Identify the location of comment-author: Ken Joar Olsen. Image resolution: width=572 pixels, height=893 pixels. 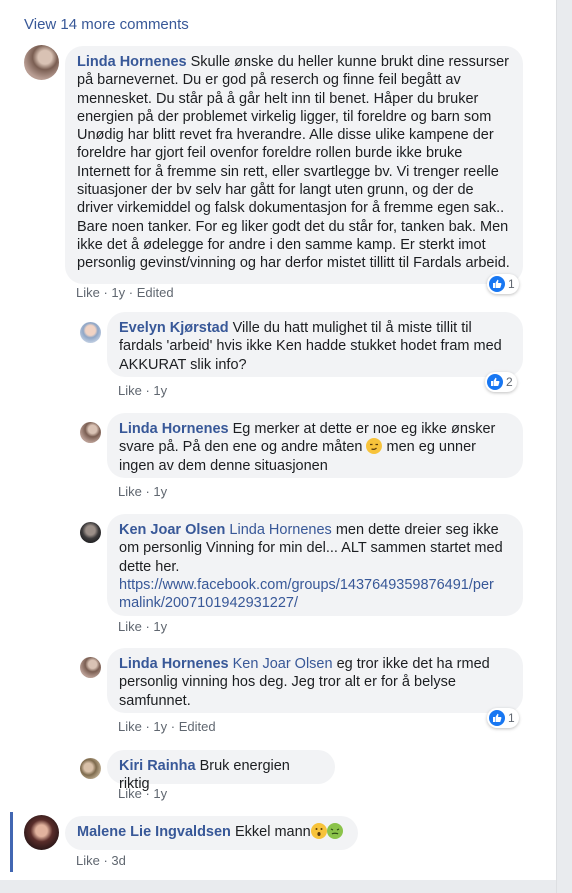
(172, 530).